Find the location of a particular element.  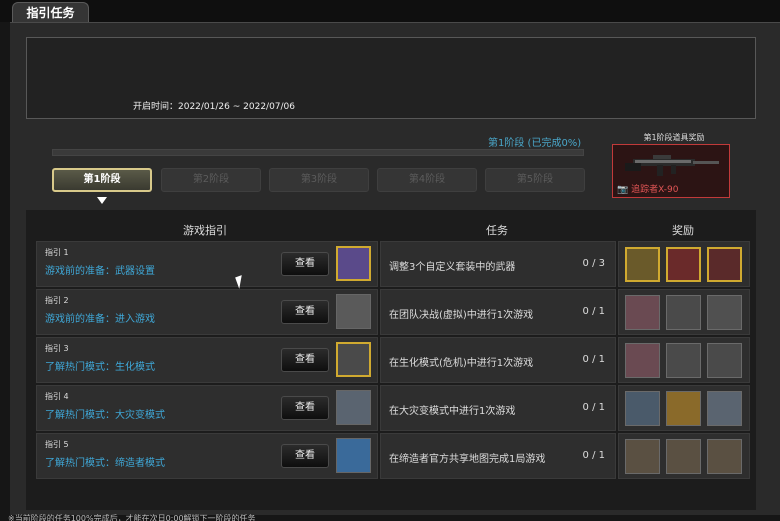

task-progress-count: 0 / 3 is located at coordinates (593, 263).